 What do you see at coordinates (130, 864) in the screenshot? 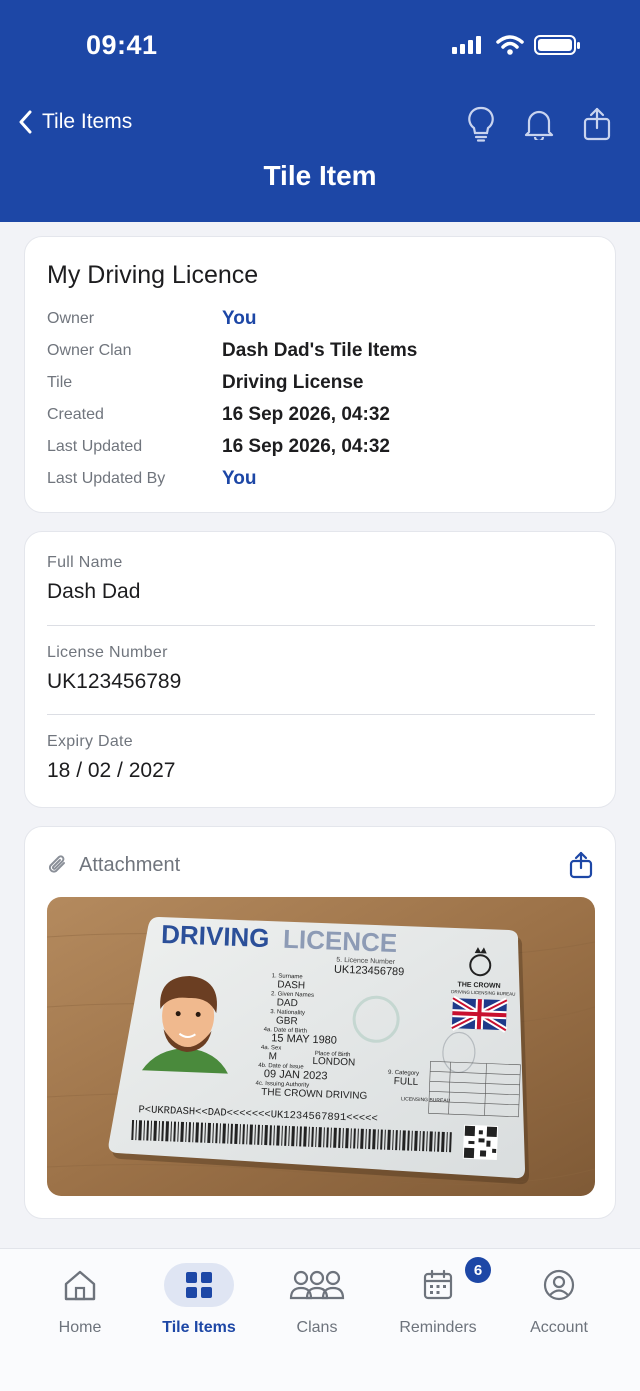
I see `attachment-heading: Attachment` at bounding box center [130, 864].